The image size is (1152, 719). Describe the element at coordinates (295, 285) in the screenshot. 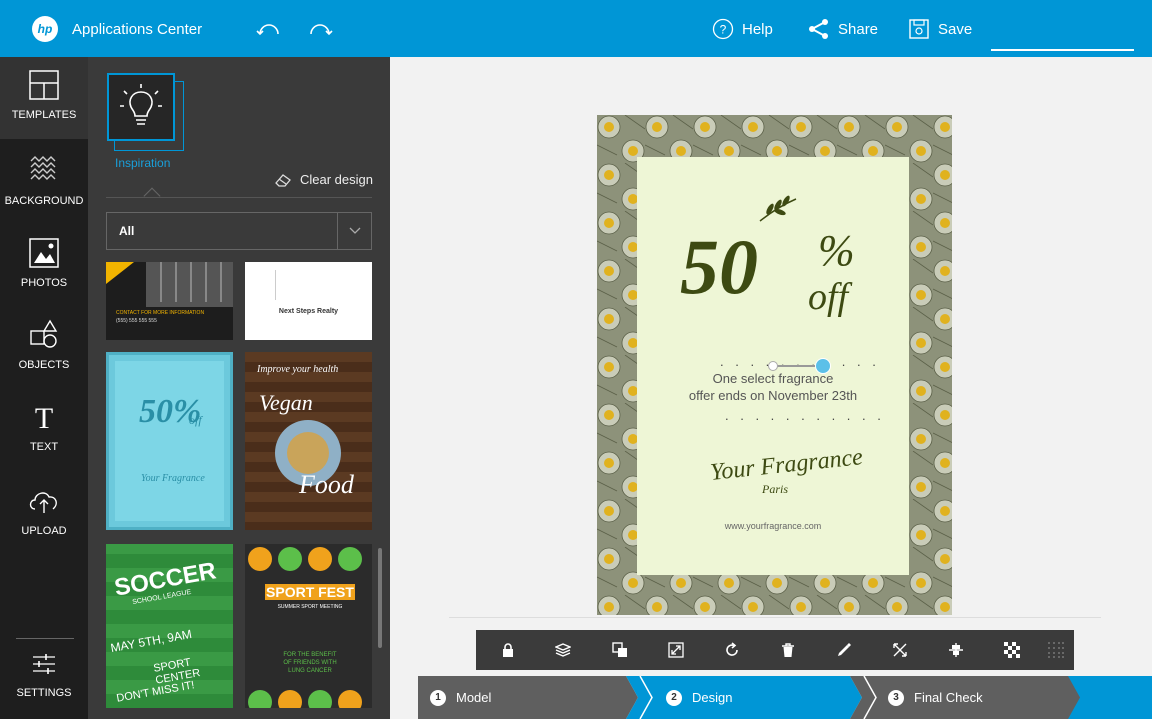

I see `thumb-realty-list` at that location.